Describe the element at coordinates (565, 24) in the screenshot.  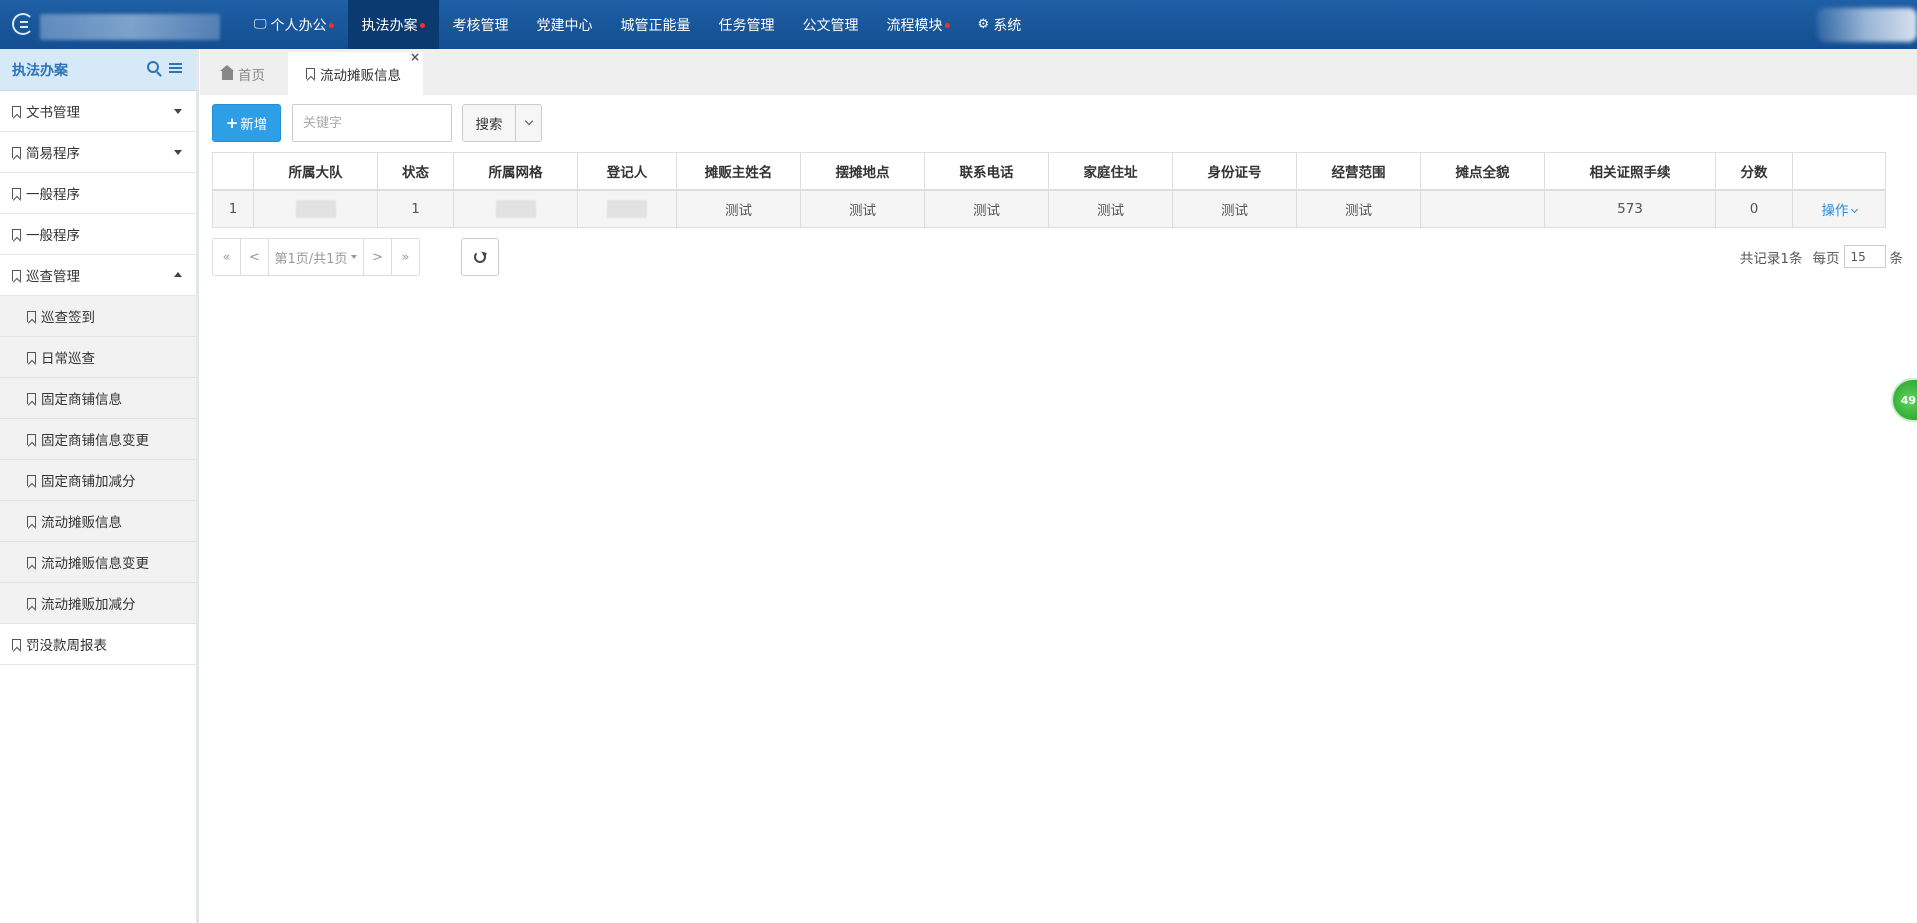
I see `nav-item-party-center: 党建中心` at that location.